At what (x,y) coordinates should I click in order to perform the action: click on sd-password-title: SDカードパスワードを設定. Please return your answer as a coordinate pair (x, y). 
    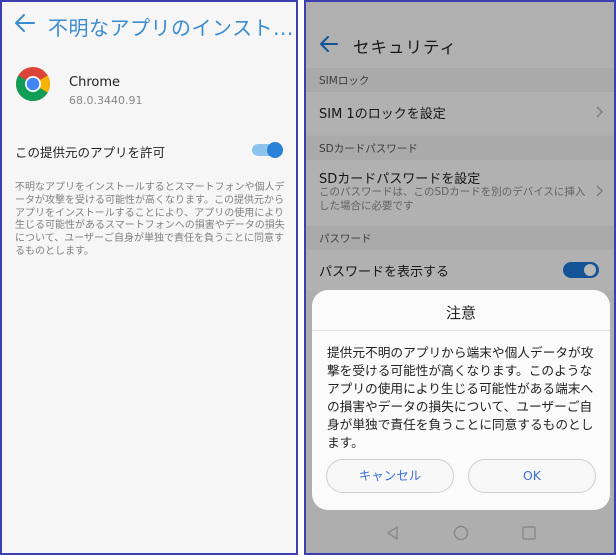
    Looking at the image, I should click on (400, 179).